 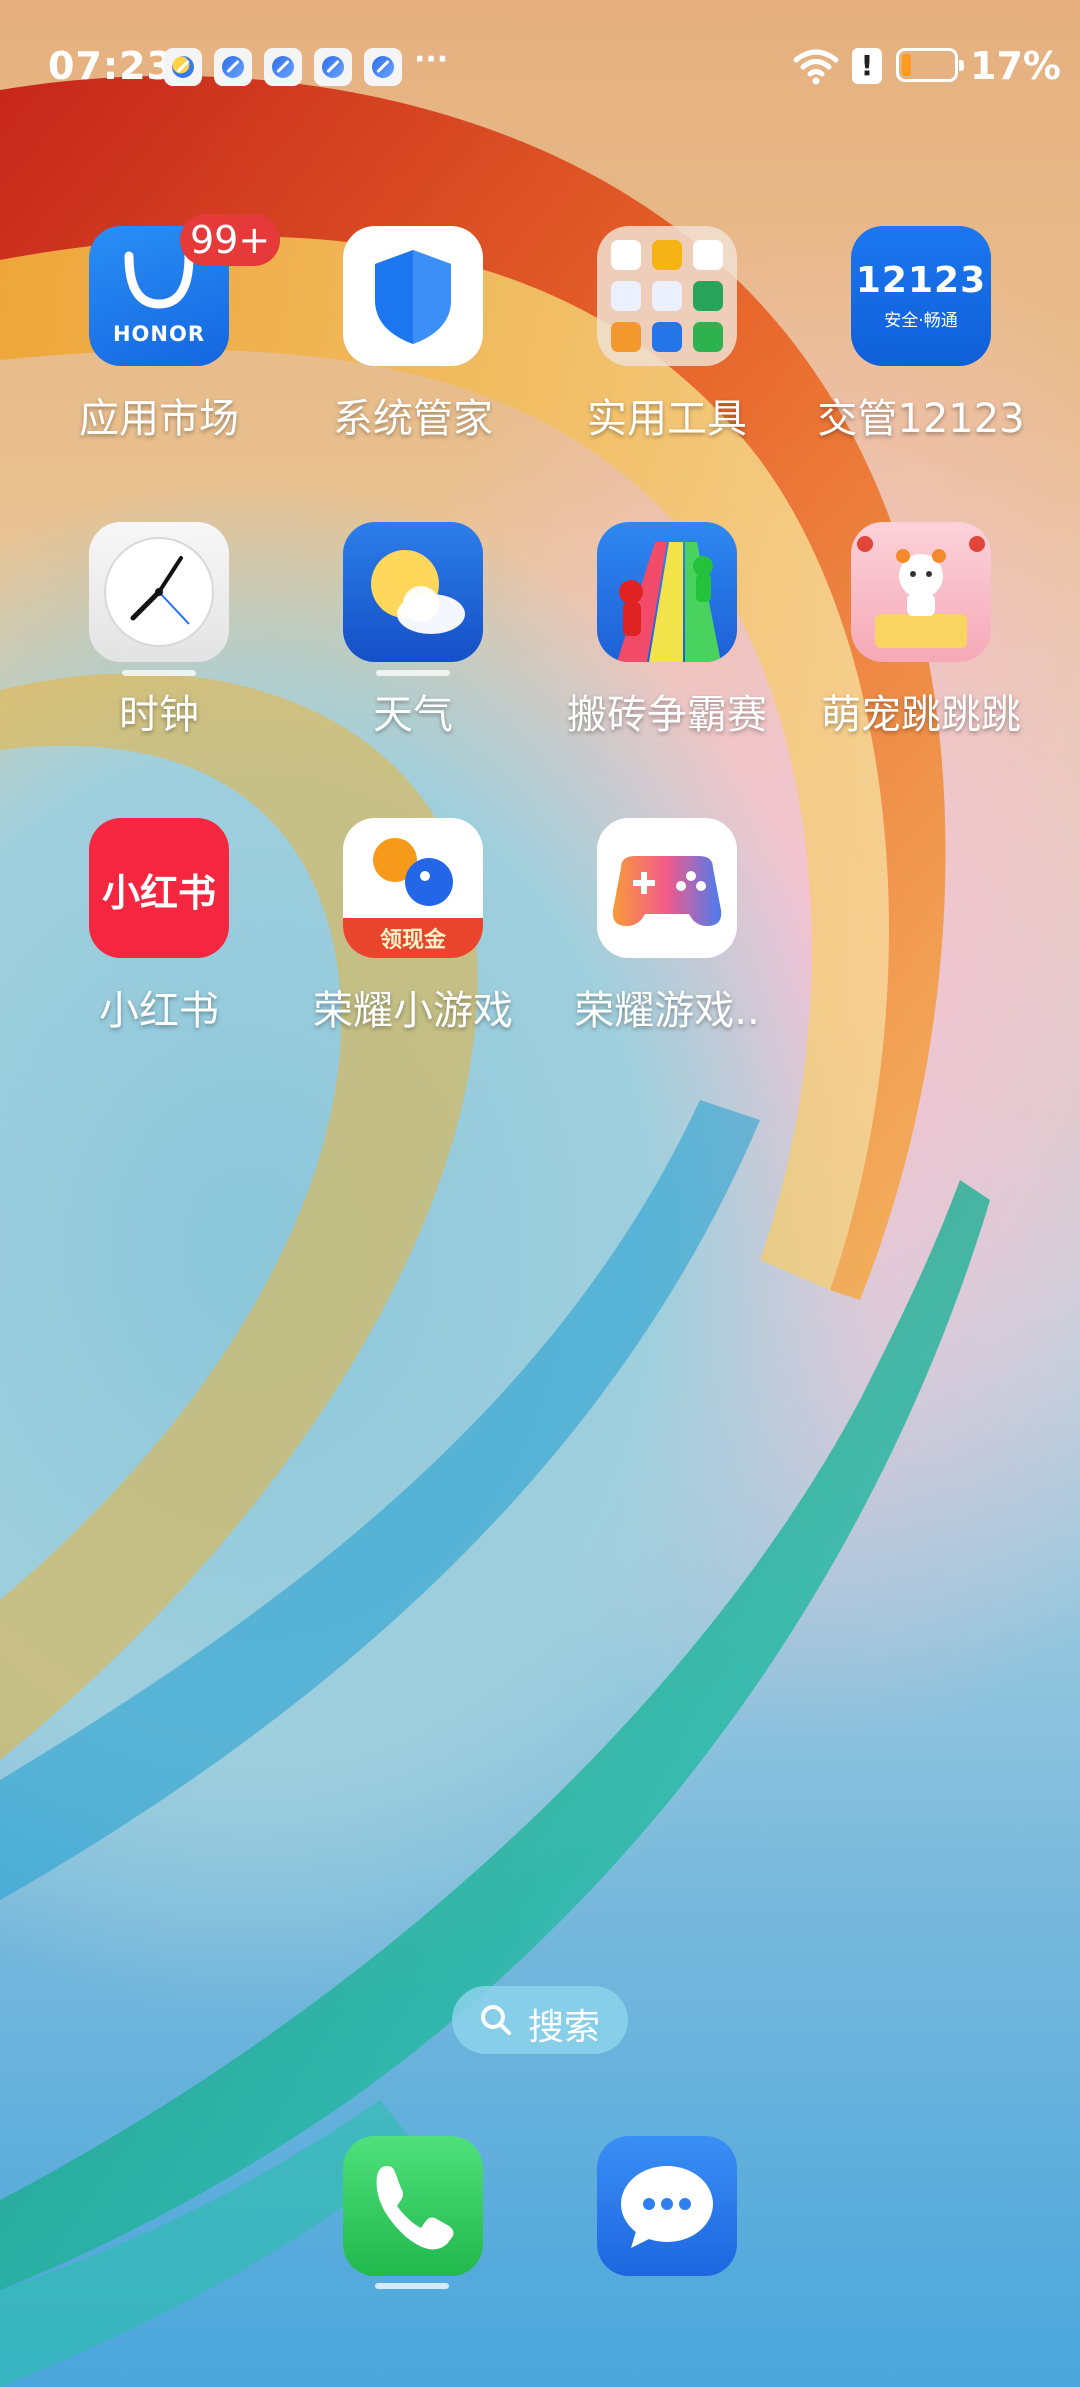 What do you see at coordinates (921, 419) in the screenshot?
I see `app-label: 交管12123` at bounding box center [921, 419].